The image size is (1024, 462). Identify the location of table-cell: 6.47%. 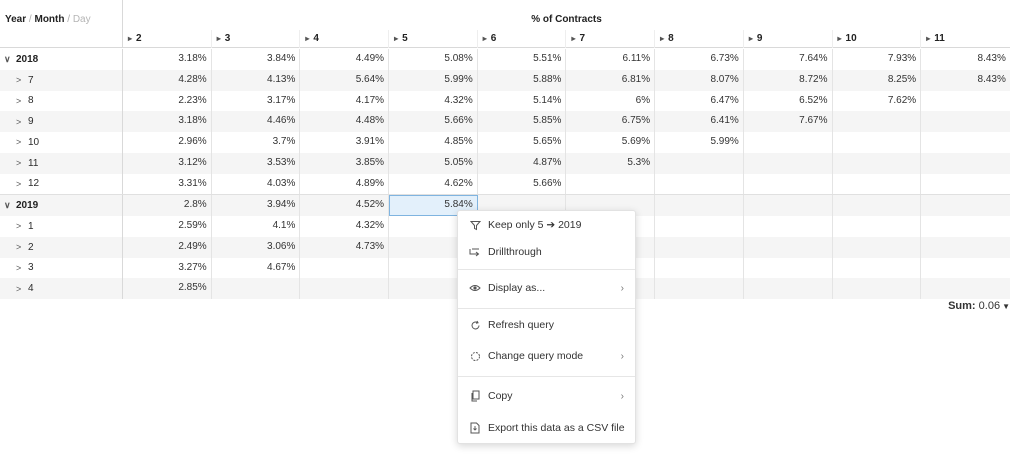
(699, 101).